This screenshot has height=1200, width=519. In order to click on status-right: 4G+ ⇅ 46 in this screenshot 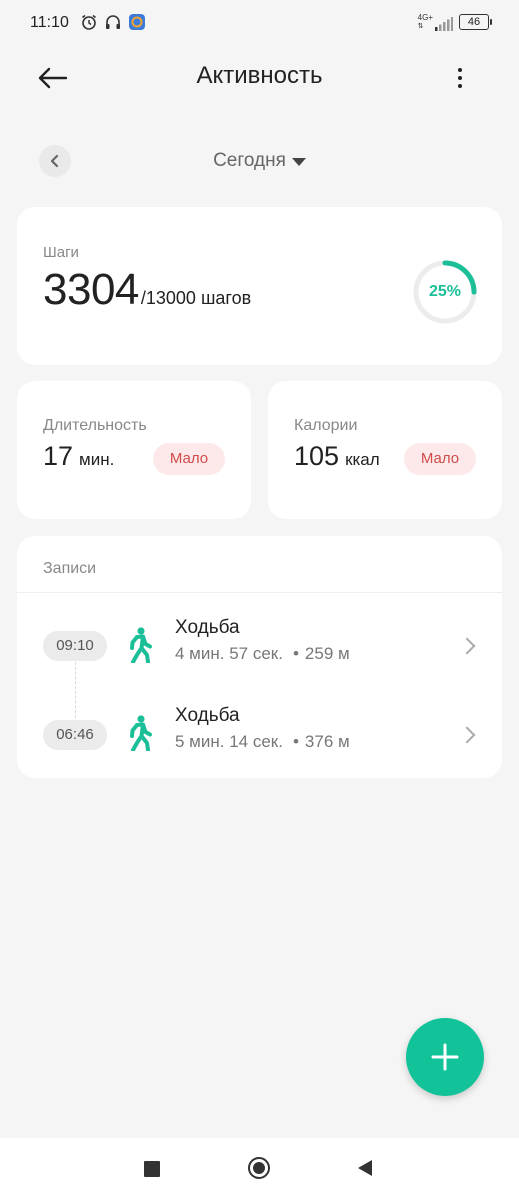, I will do `click(454, 22)`.